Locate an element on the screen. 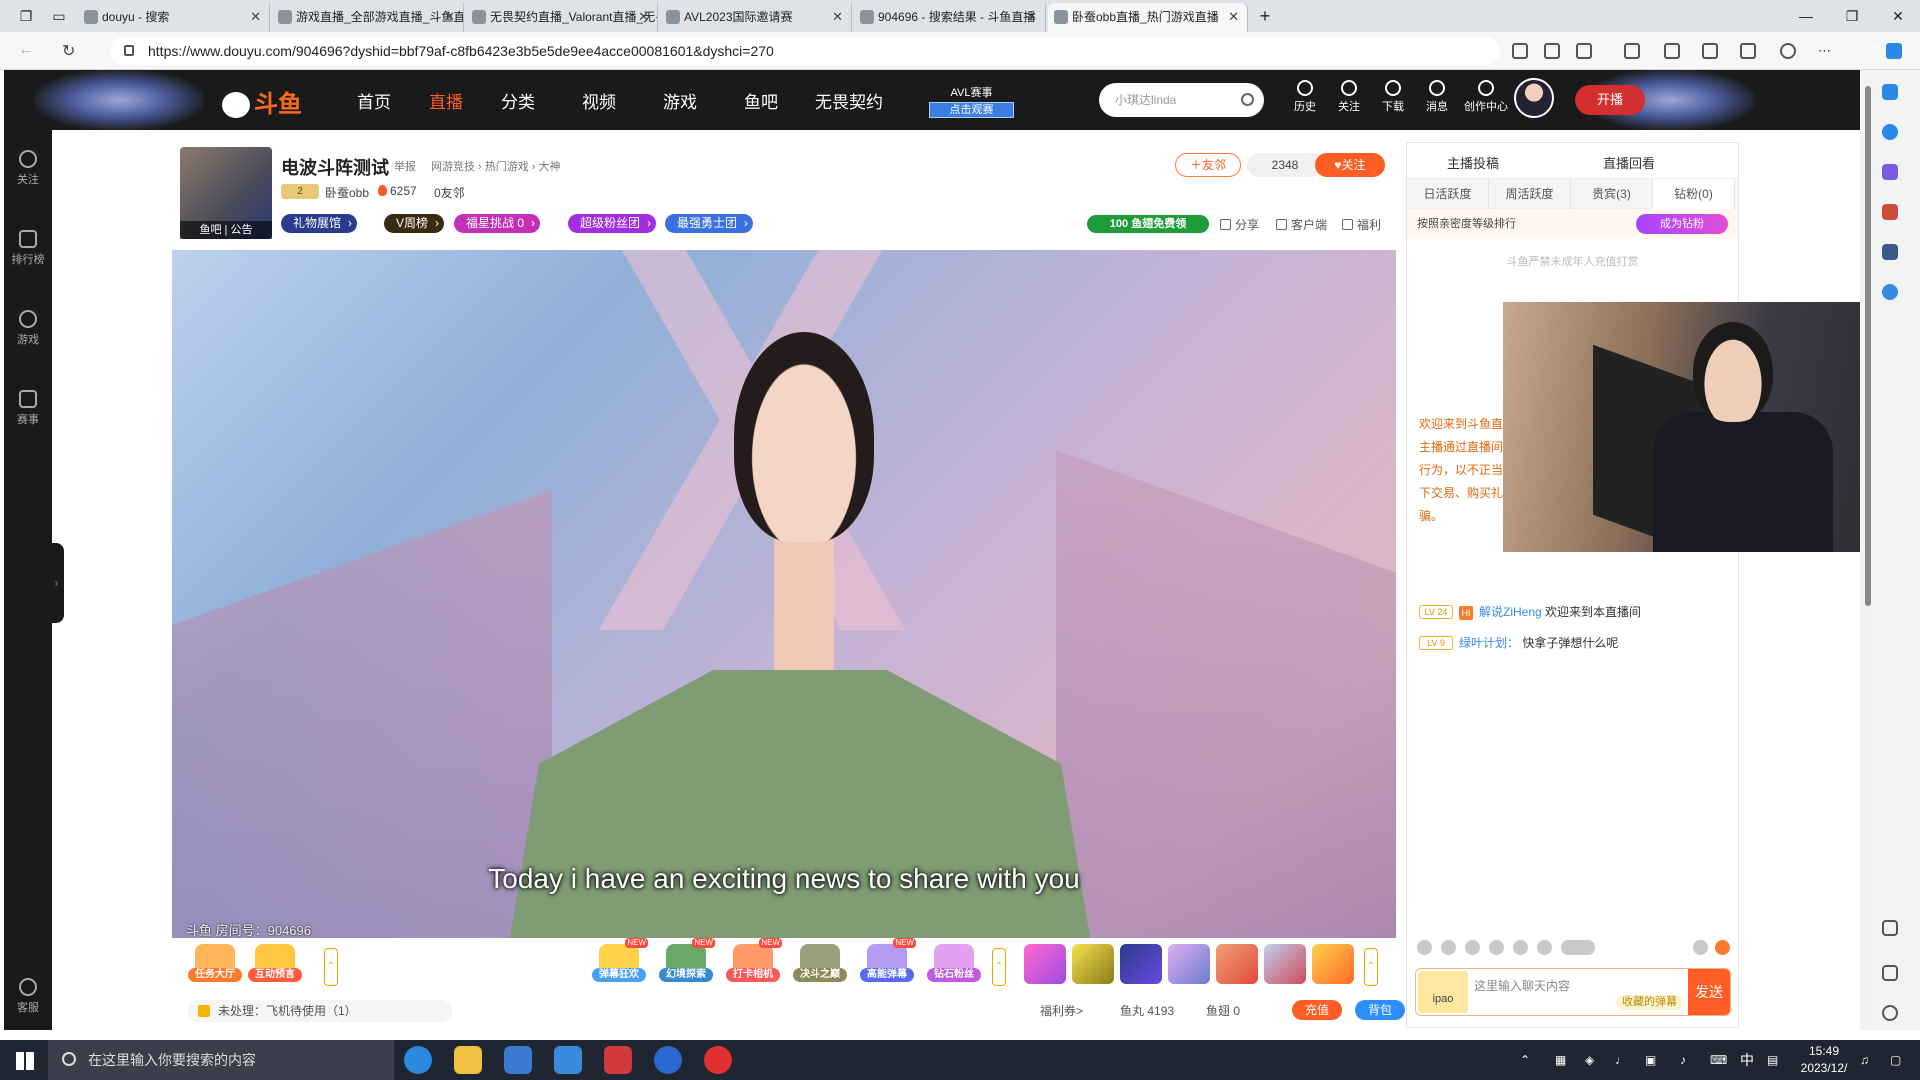 This screenshot has height=1080, width=1920. tray-mic2-icon: ♫ is located at coordinates (1864, 1060).